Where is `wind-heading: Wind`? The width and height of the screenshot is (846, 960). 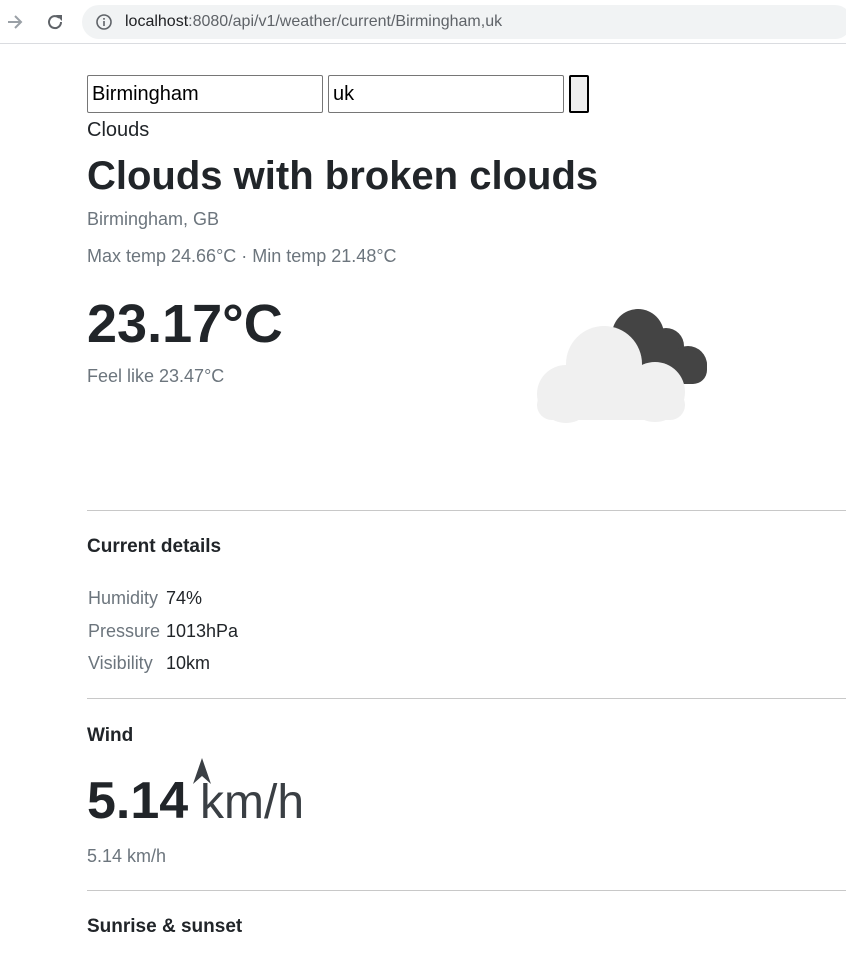
wind-heading: Wind is located at coordinates (110, 735).